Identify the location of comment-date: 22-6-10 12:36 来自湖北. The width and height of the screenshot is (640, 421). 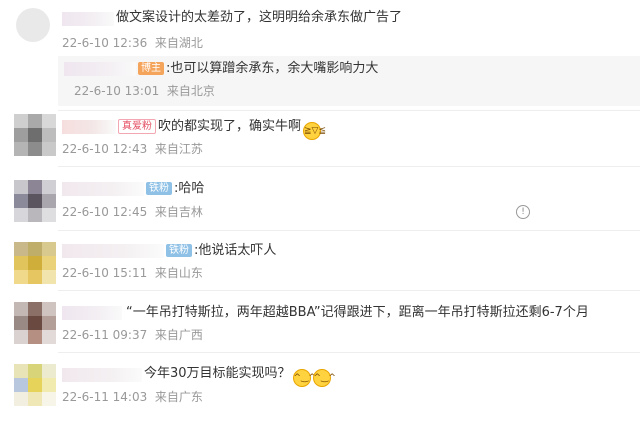
(132, 43).